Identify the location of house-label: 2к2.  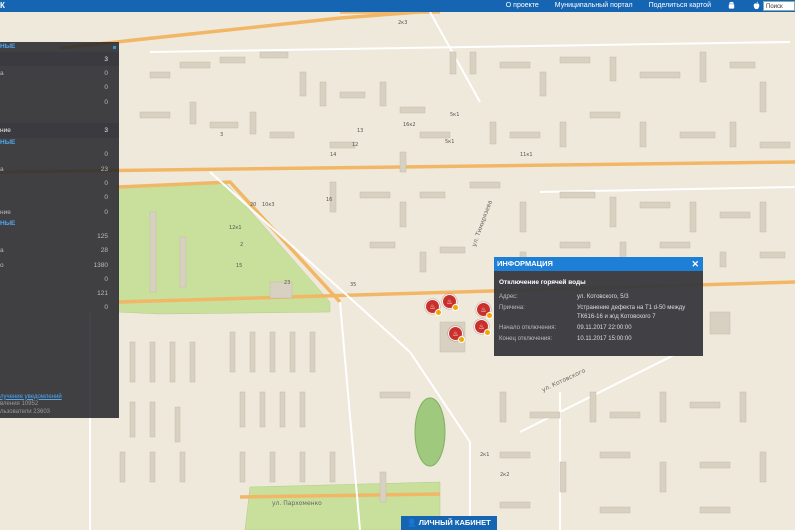
(505, 475).